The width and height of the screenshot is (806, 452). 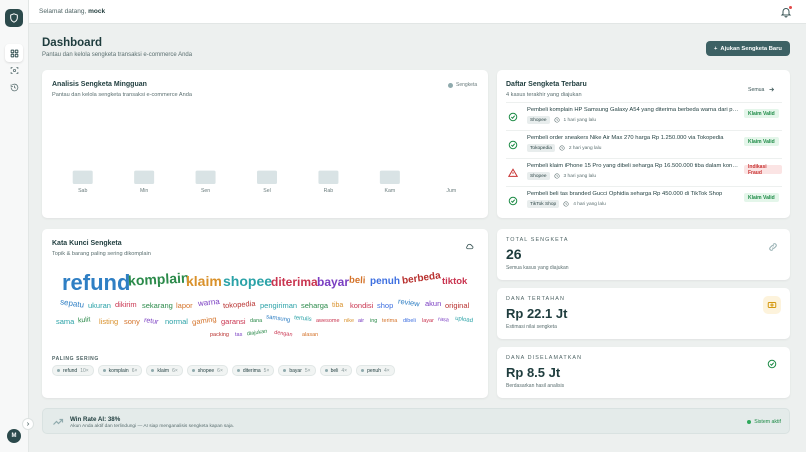 What do you see at coordinates (96, 283) in the screenshot?
I see `keyword-word: refund` at bounding box center [96, 283].